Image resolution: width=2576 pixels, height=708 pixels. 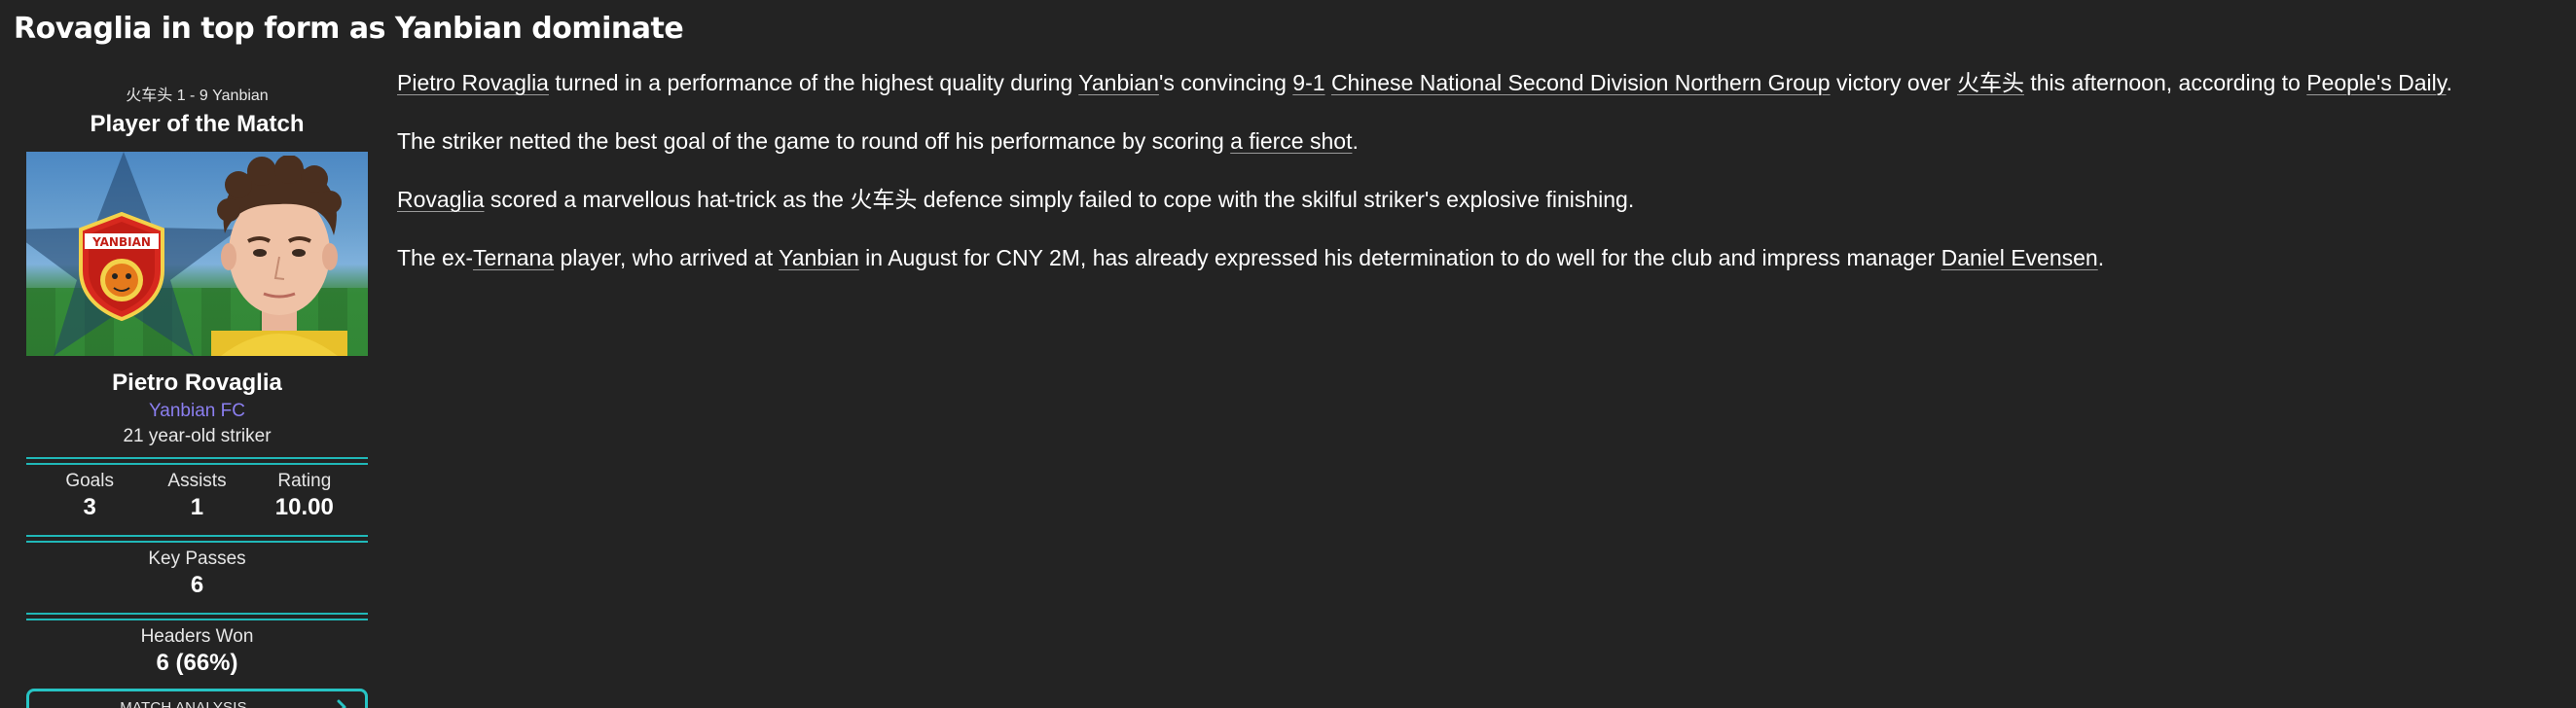 I want to click on text-segment: The ex-, so click(x=435, y=258).